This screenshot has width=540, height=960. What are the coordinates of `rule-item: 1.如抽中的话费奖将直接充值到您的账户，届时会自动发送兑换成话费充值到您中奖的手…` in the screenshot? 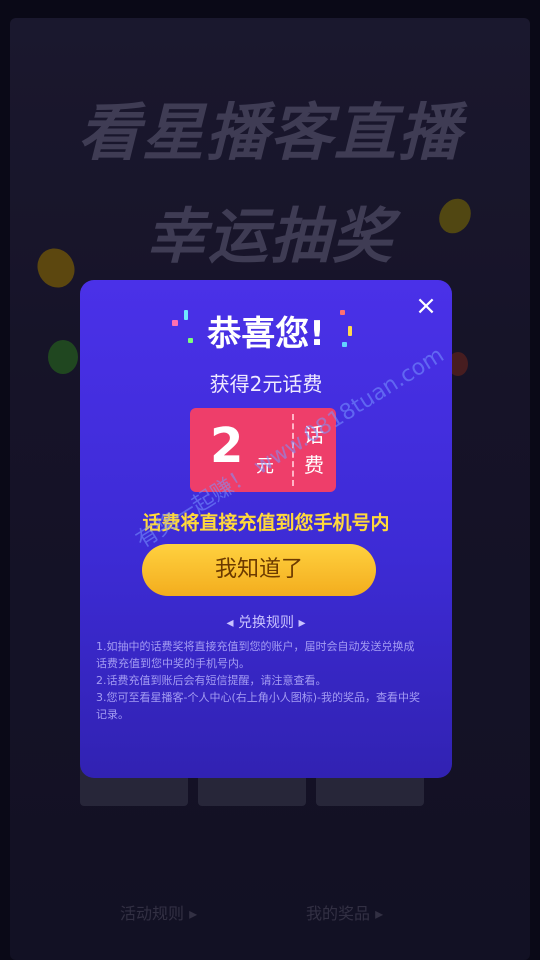 It's located at (255, 655).